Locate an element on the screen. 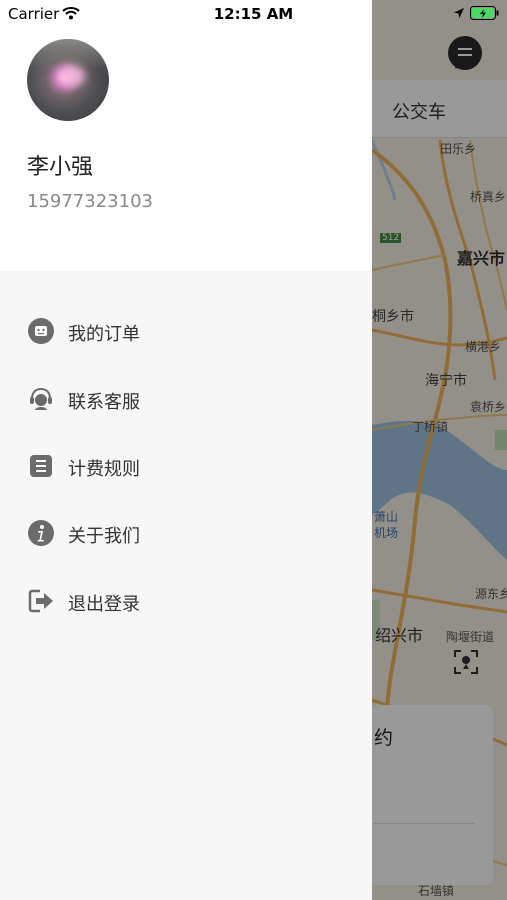 This screenshot has width=507, height=900. status-time: 12:15 AM is located at coordinates (253, 14).